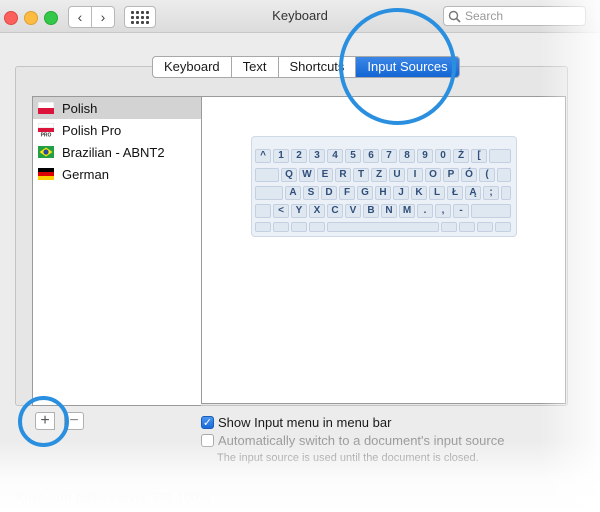 The height and width of the screenshot is (512, 600). What do you see at coordinates (299, 156) in the screenshot?
I see `key: 2` at bounding box center [299, 156].